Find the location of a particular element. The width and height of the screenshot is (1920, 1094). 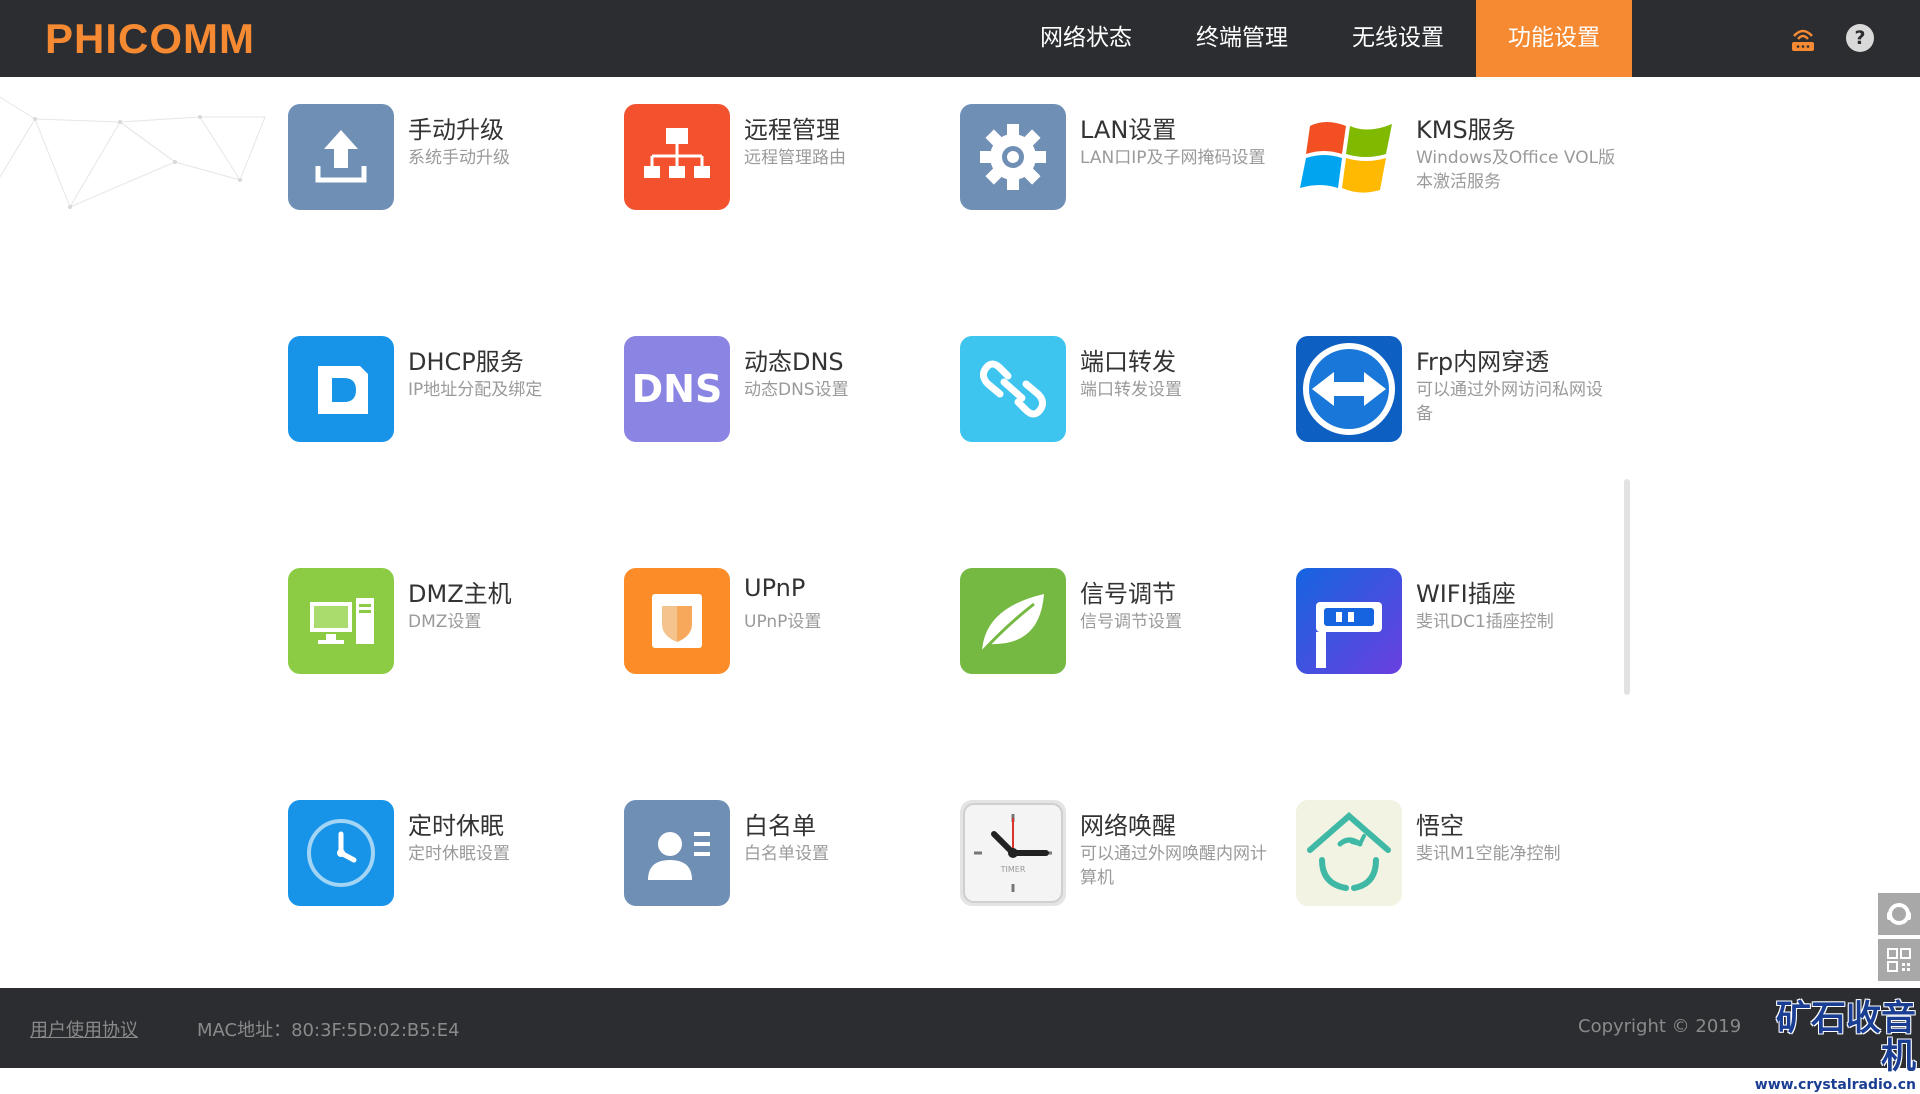

upgrade-icon is located at coordinates (341, 157).